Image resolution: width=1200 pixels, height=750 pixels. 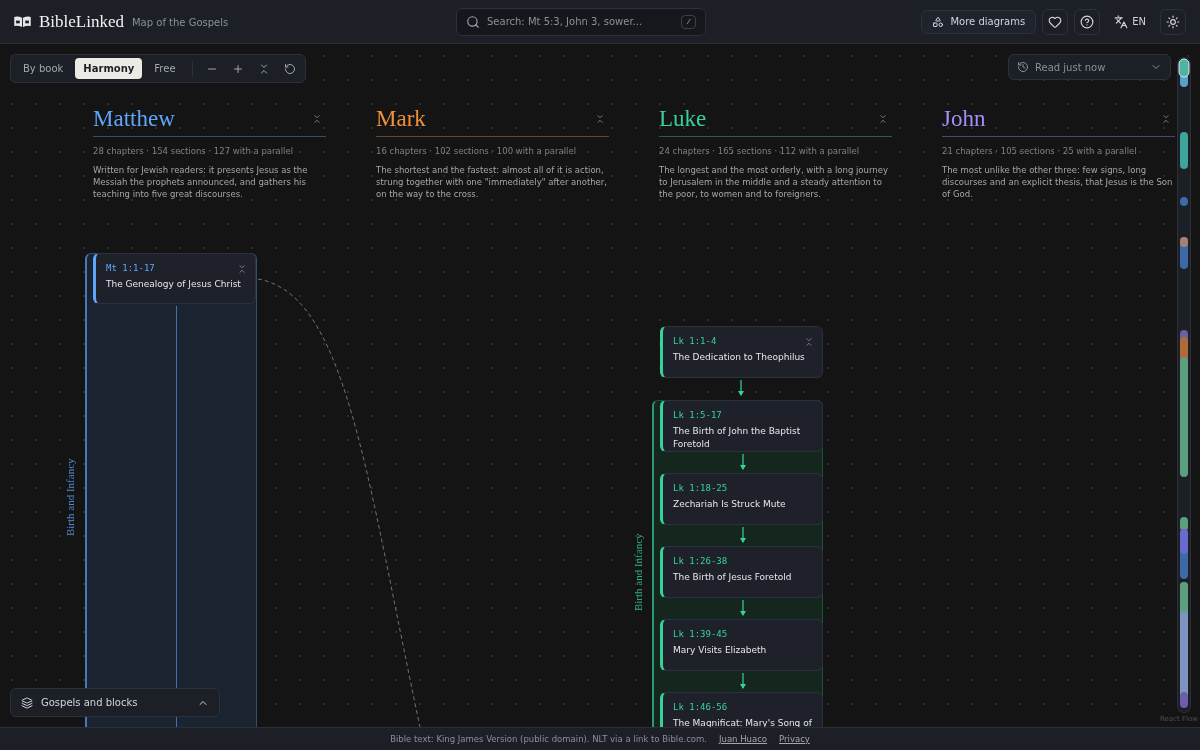 I want to click on section-card: Lk 1:18-25 Zechariah Is Struck Mute, so click(x=741, y=499).